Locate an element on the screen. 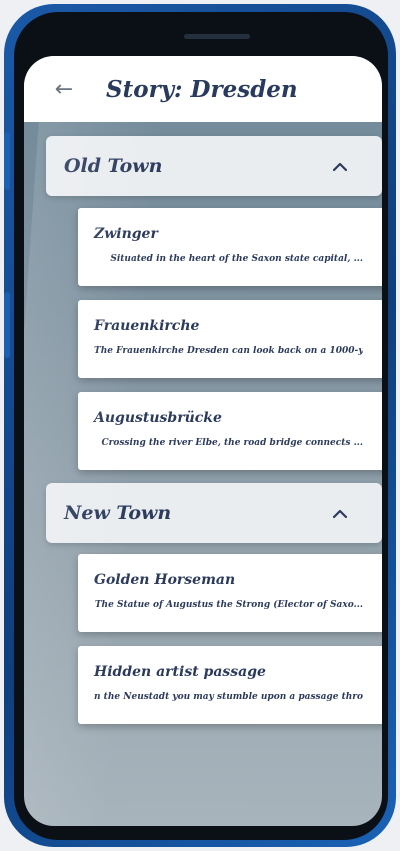 Image resolution: width=400 pixels, height=851 pixels. app-bar: ← Story: Dresden is located at coordinates (203, 89).